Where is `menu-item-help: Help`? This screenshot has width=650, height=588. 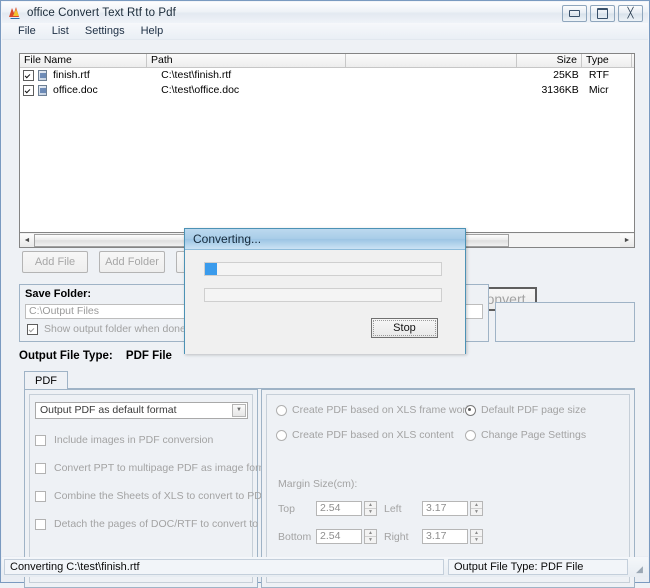 menu-item-help: Help is located at coordinates (152, 31).